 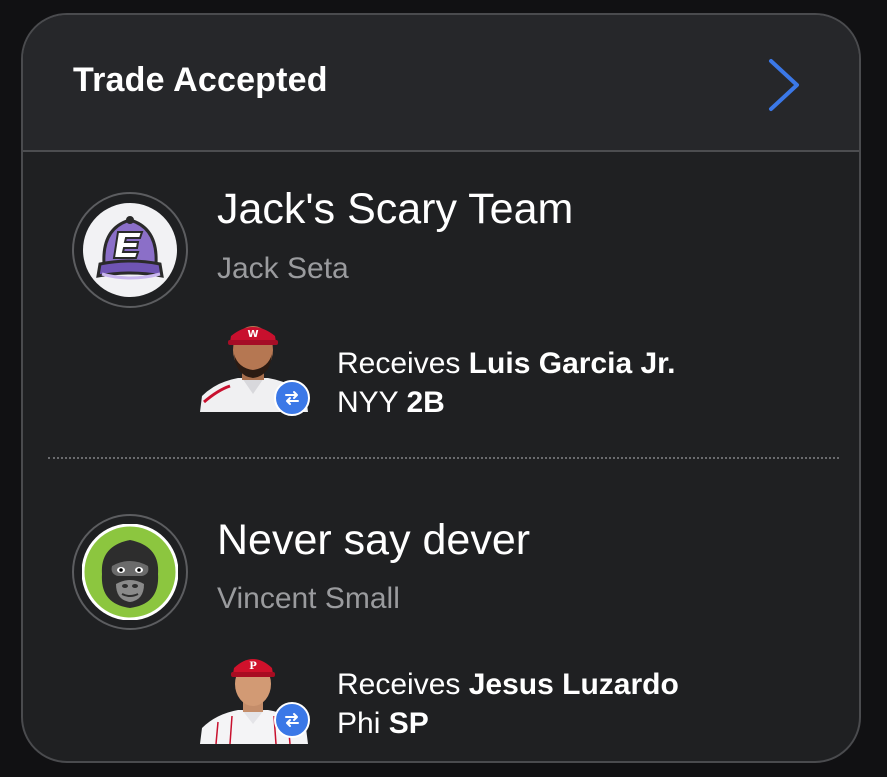 I want to click on receives-line: Receives Jesus Luzardo, so click(x=508, y=685).